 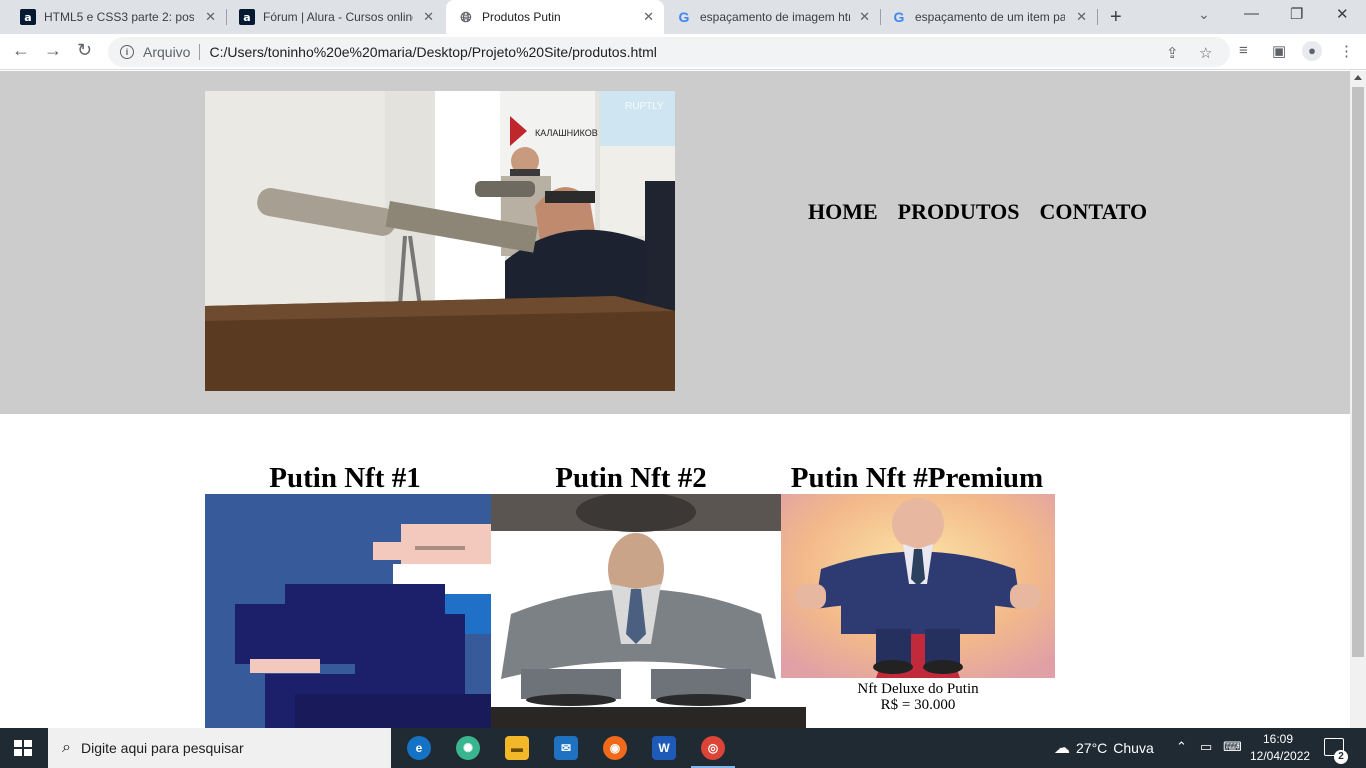 I want to click on weather-temp: 27°C, so click(x=1092, y=748).